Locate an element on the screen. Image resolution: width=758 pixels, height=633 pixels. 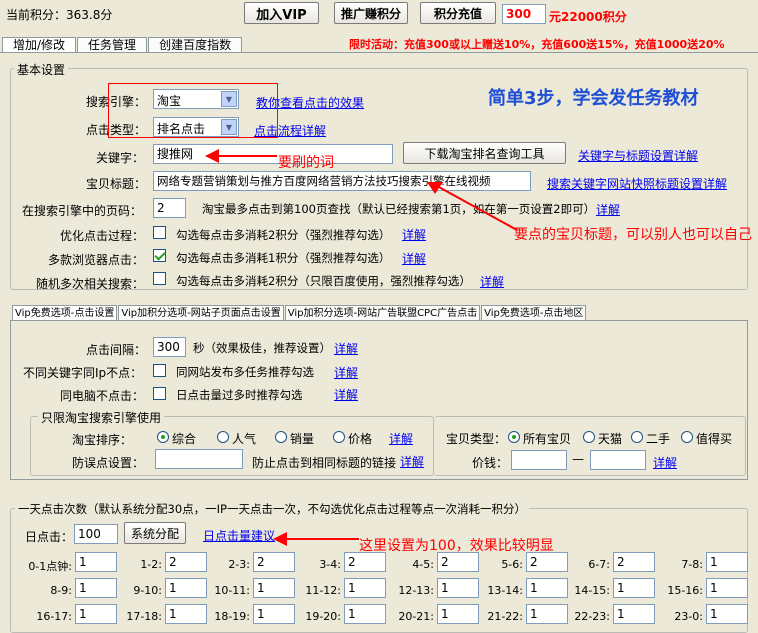
hour-label: 0-1点钟: is located at coordinates (50, 566).